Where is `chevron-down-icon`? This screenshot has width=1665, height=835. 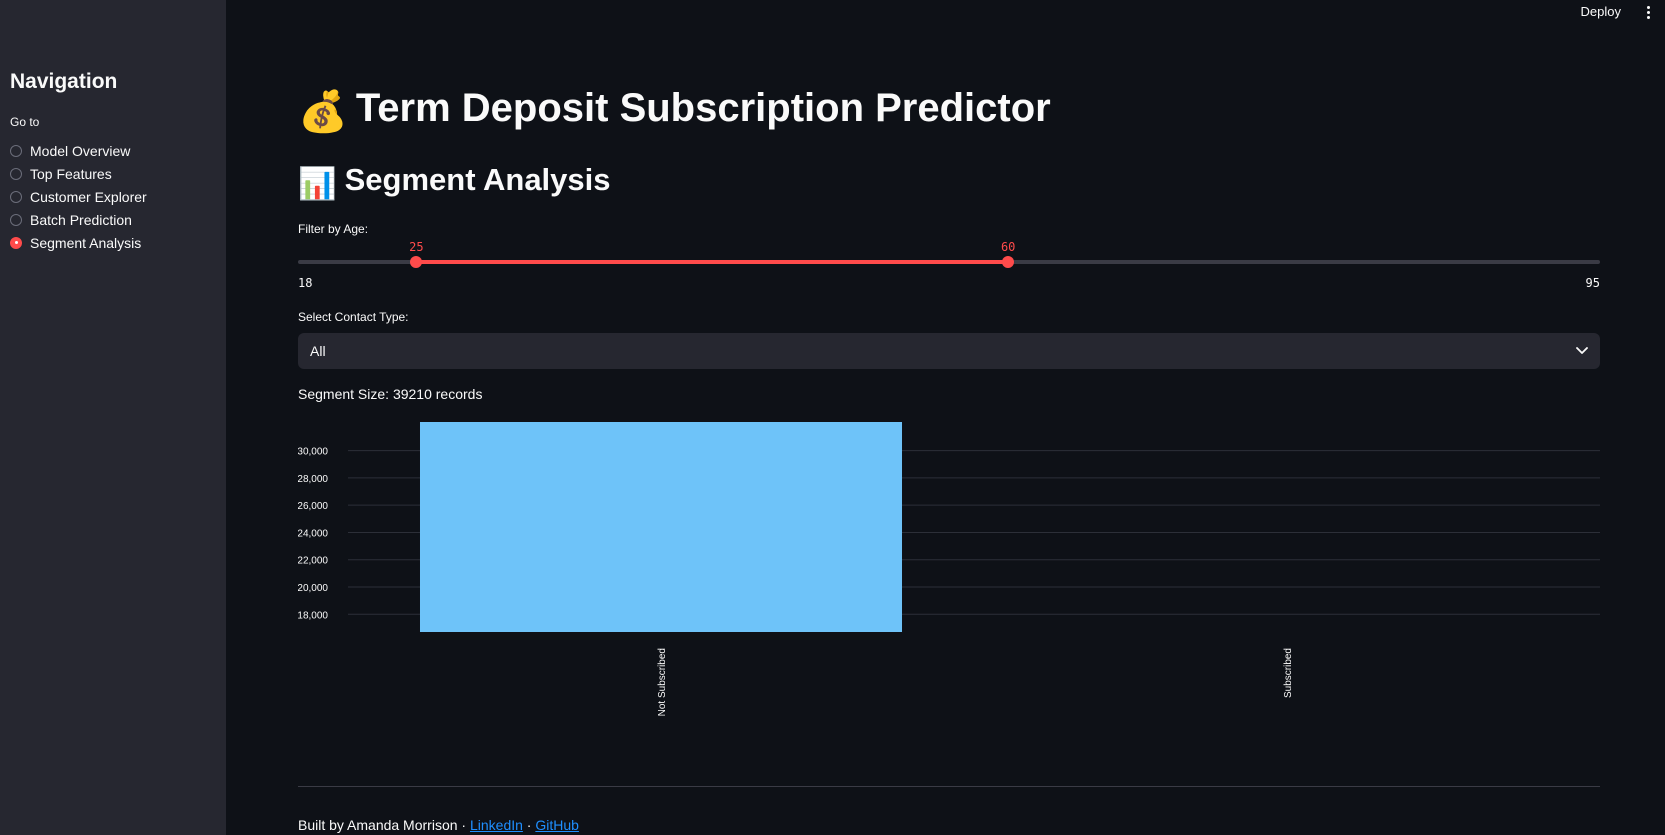
chevron-down-icon is located at coordinates (1582, 350).